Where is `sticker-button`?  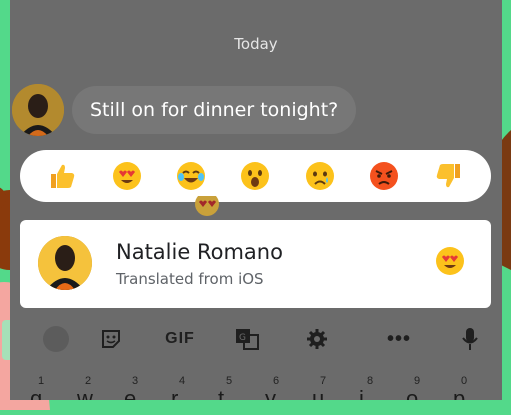 sticker-button is located at coordinates (111, 339).